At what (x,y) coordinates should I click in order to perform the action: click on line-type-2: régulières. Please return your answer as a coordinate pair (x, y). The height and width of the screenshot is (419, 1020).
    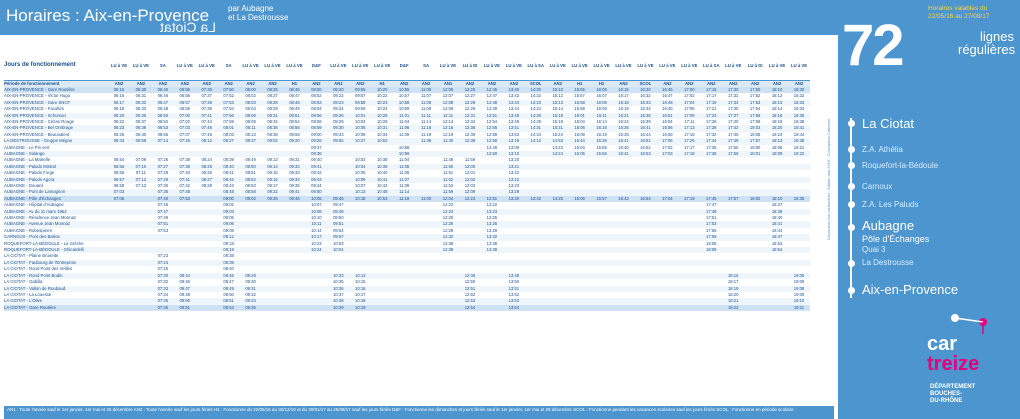
    Looking at the image, I should click on (987, 49).